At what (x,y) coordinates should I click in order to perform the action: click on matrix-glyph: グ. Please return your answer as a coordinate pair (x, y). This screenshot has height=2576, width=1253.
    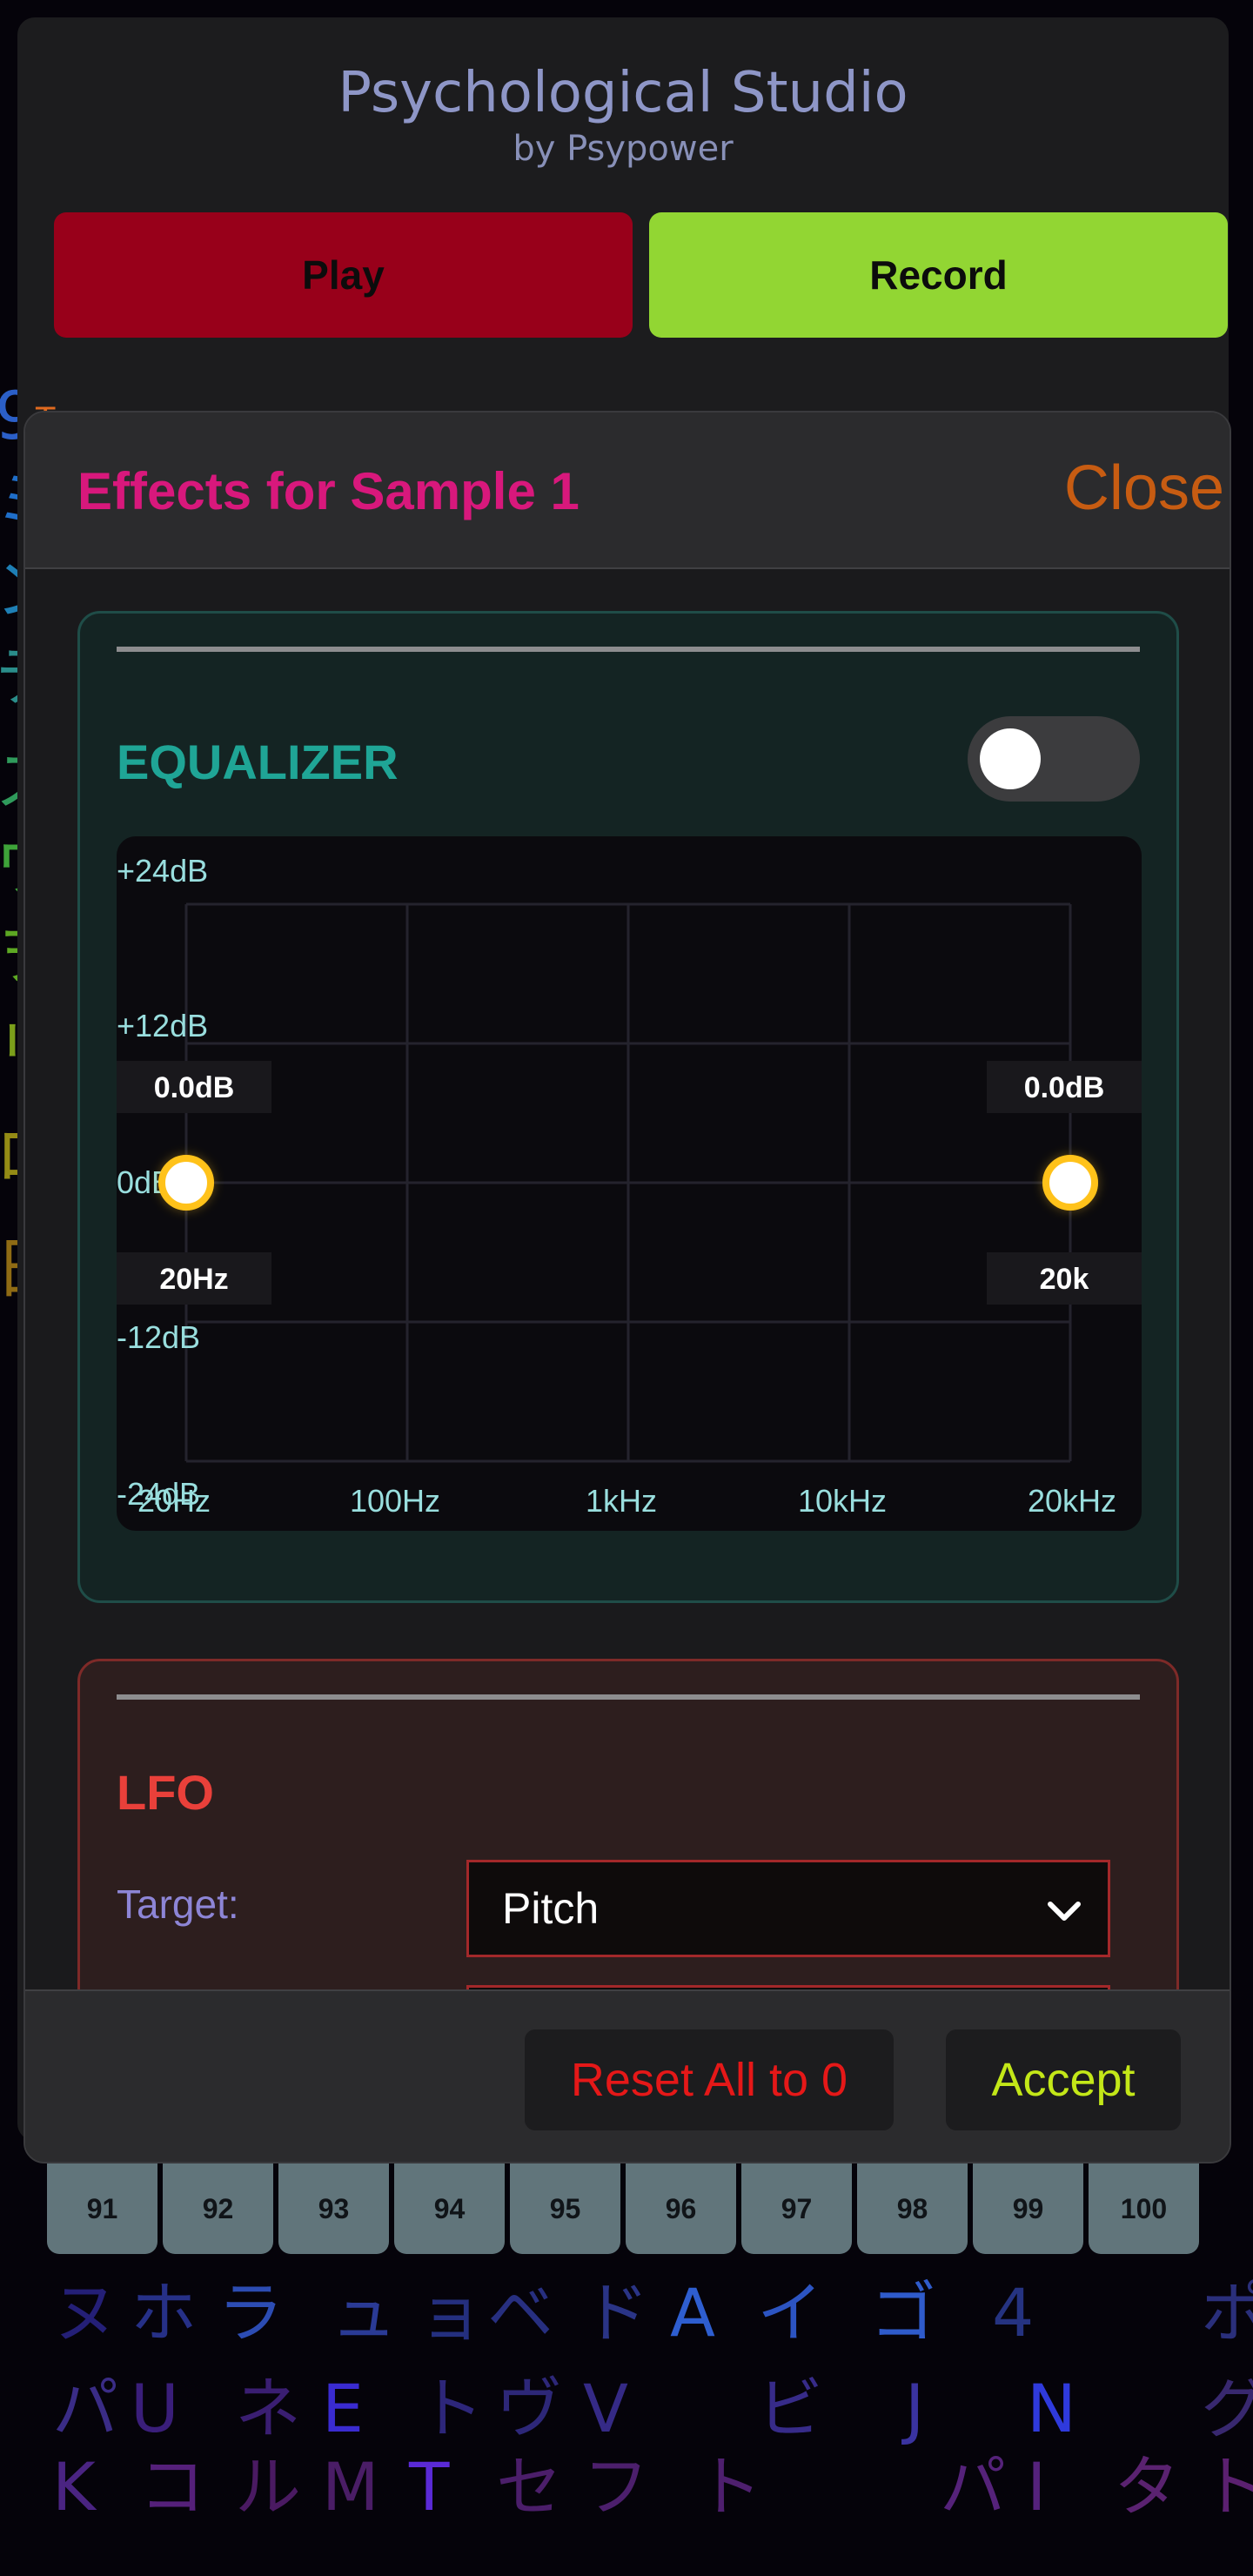
    Looking at the image, I should click on (1227, 2408).